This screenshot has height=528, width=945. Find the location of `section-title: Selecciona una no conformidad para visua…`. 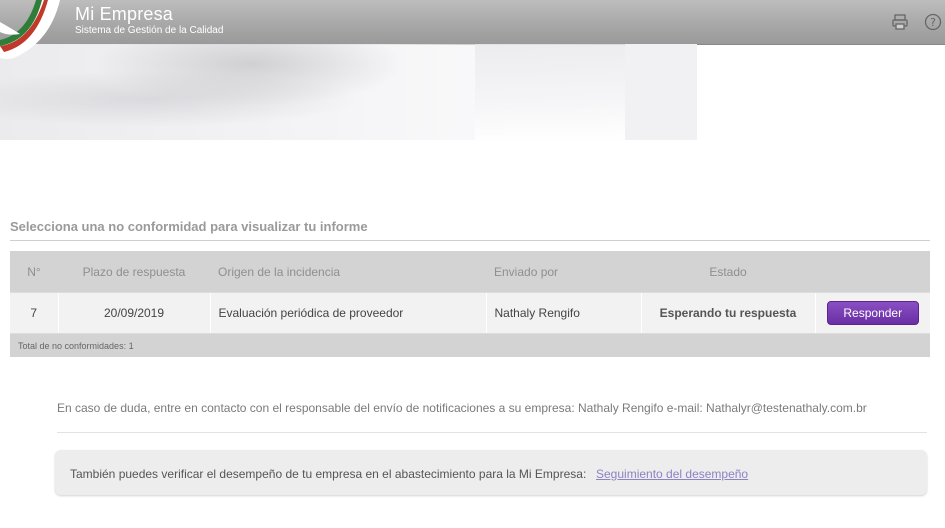

section-title: Selecciona una no conformidad para visua… is located at coordinates (189, 226).